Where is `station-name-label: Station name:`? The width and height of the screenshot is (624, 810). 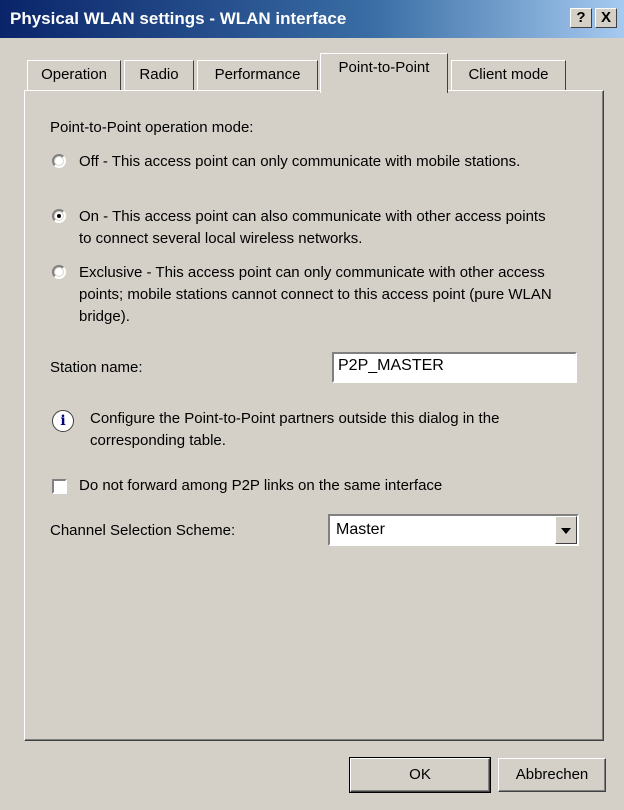
station-name-label: Station name: is located at coordinates (96, 367).